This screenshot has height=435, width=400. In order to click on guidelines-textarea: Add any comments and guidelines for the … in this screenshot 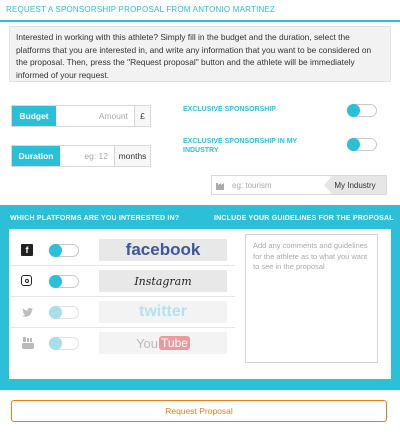, I will do `click(311, 298)`.